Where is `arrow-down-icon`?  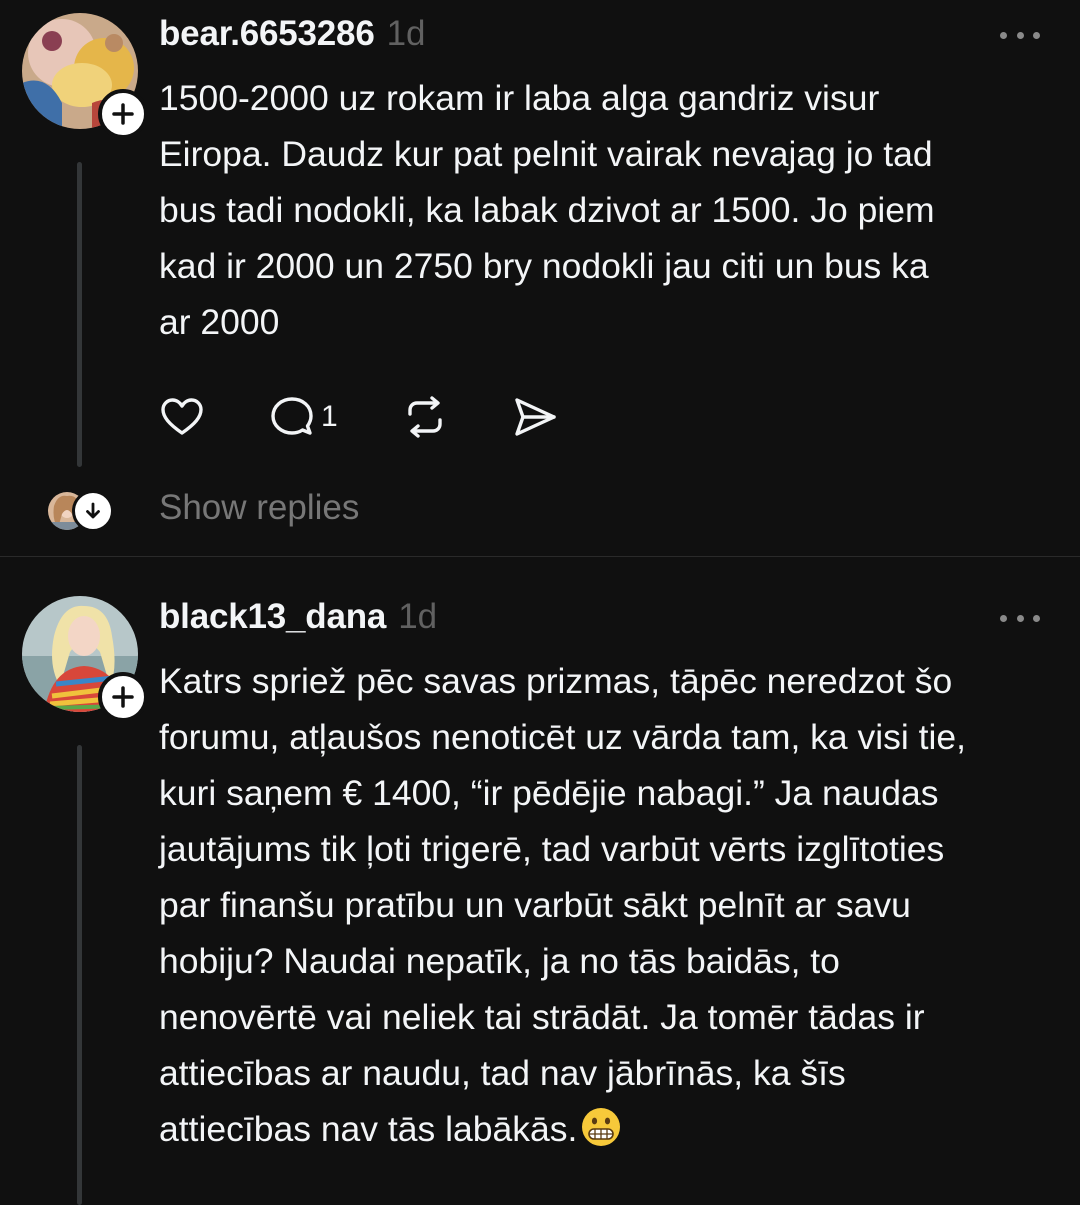
arrow-down-icon is located at coordinates (93, 510).